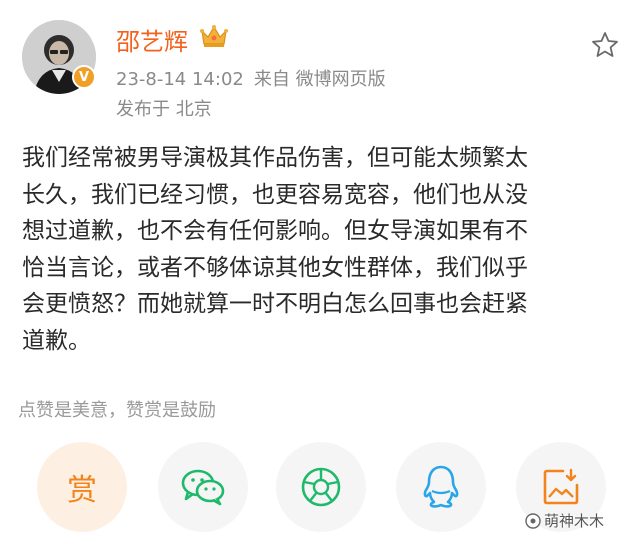  Describe the element at coordinates (275, 194) in the screenshot. I see `post-line: 长久，我们已经习惯，也更容易宽容，他们也从没` at that location.